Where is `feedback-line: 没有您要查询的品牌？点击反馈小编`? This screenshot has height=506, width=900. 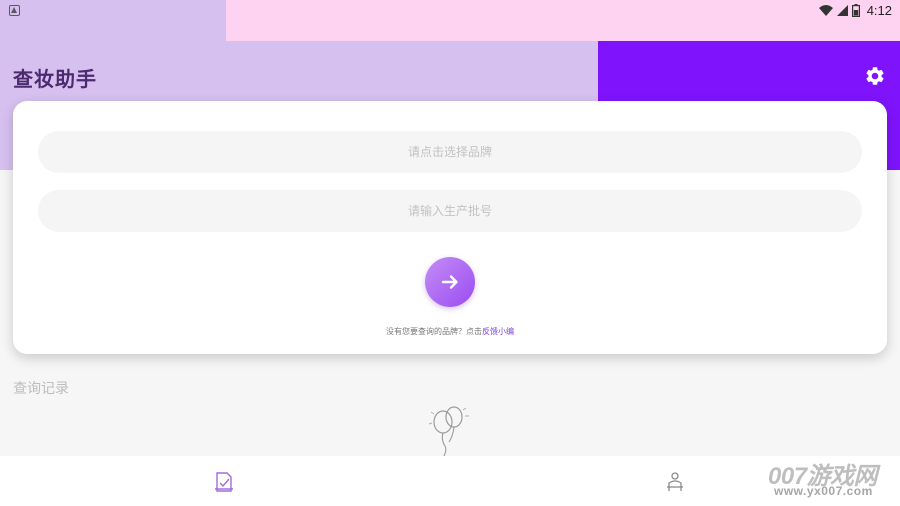
feedback-line: 没有您要查询的品牌？点击反馈小编 is located at coordinates (450, 331).